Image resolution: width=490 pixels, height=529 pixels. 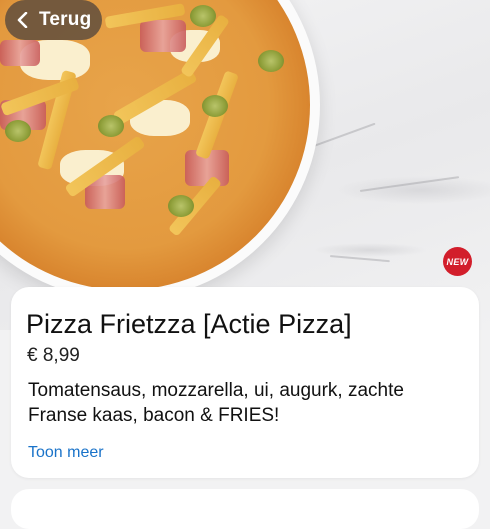 I want to click on next-card, so click(x=245, y=509).